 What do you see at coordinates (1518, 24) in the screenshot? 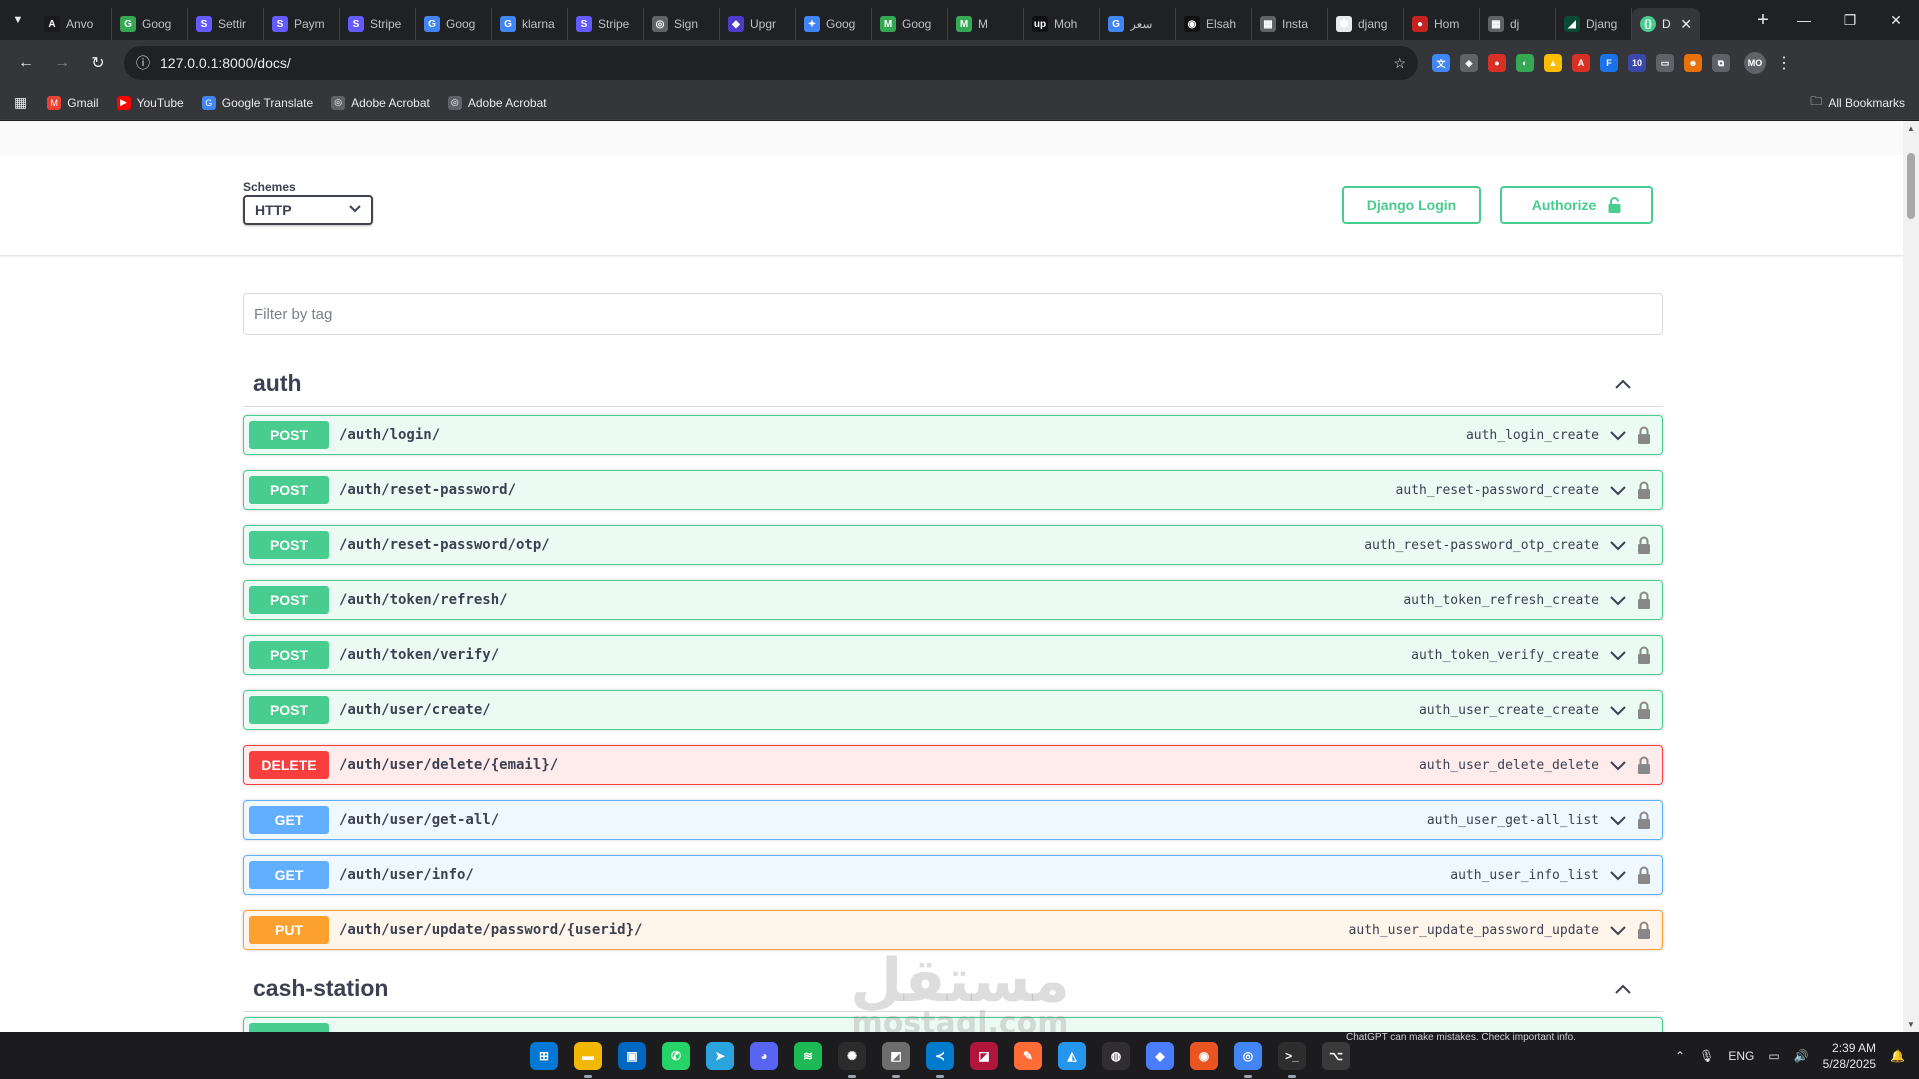
I see `browser-tab: ▦ dj` at bounding box center [1518, 24].